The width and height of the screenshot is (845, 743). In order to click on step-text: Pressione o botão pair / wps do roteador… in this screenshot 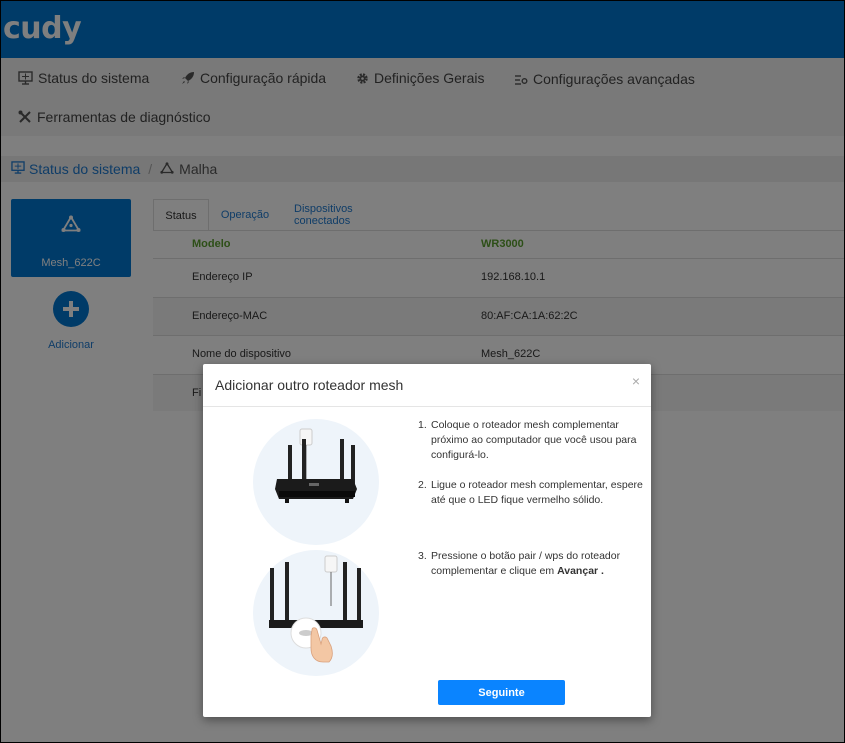, I will do `click(537, 564)`.